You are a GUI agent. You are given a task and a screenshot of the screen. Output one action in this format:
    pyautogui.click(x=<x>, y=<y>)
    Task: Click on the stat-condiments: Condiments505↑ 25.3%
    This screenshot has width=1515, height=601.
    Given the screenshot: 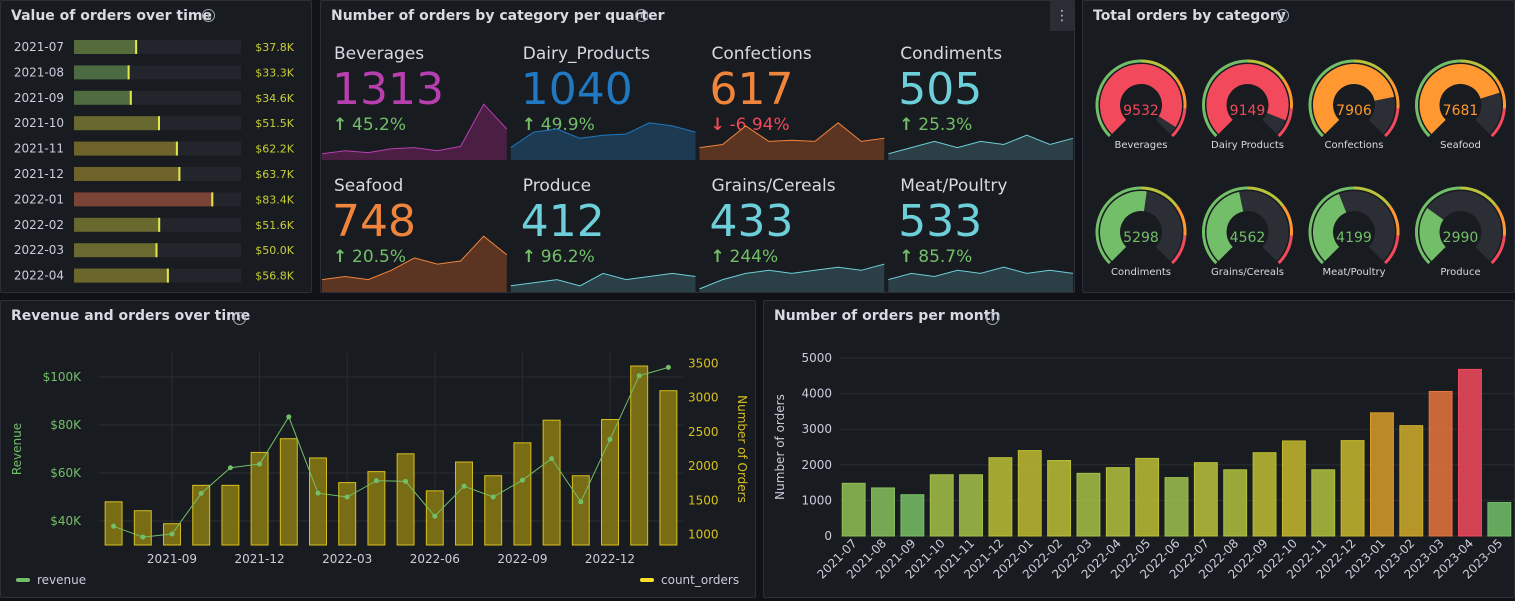 What is the action you would take?
    pyautogui.click(x=981, y=102)
    